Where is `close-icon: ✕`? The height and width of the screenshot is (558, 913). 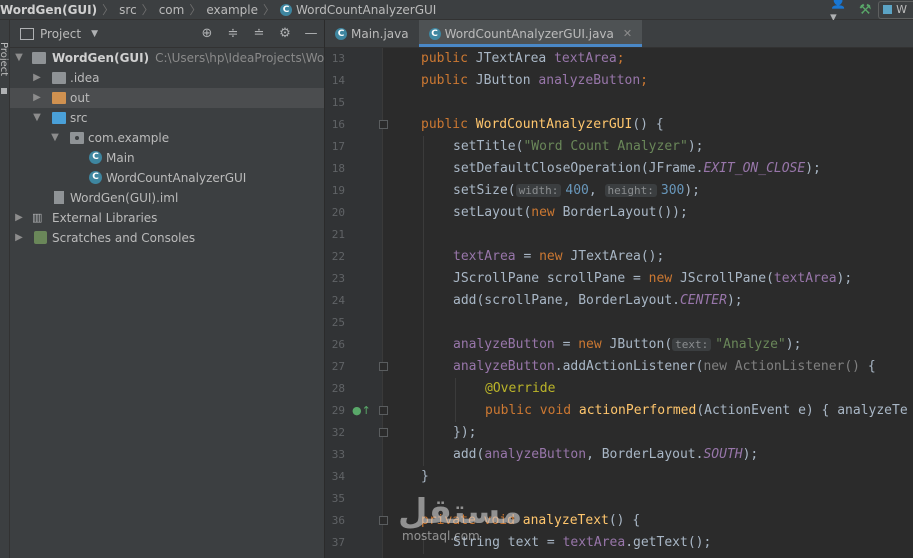
close-icon: ✕ is located at coordinates (627, 33).